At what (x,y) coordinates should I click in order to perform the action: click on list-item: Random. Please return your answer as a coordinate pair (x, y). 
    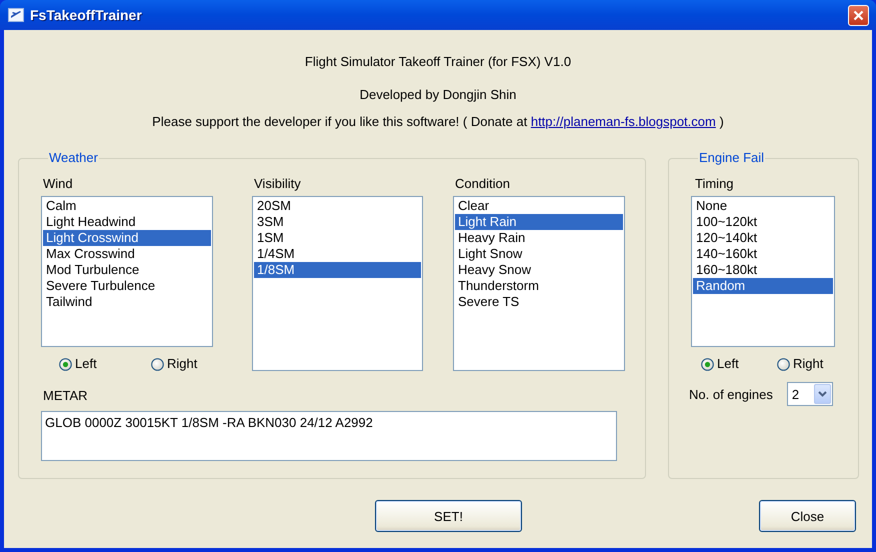
    Looking at the image, I should click on (763, 286).